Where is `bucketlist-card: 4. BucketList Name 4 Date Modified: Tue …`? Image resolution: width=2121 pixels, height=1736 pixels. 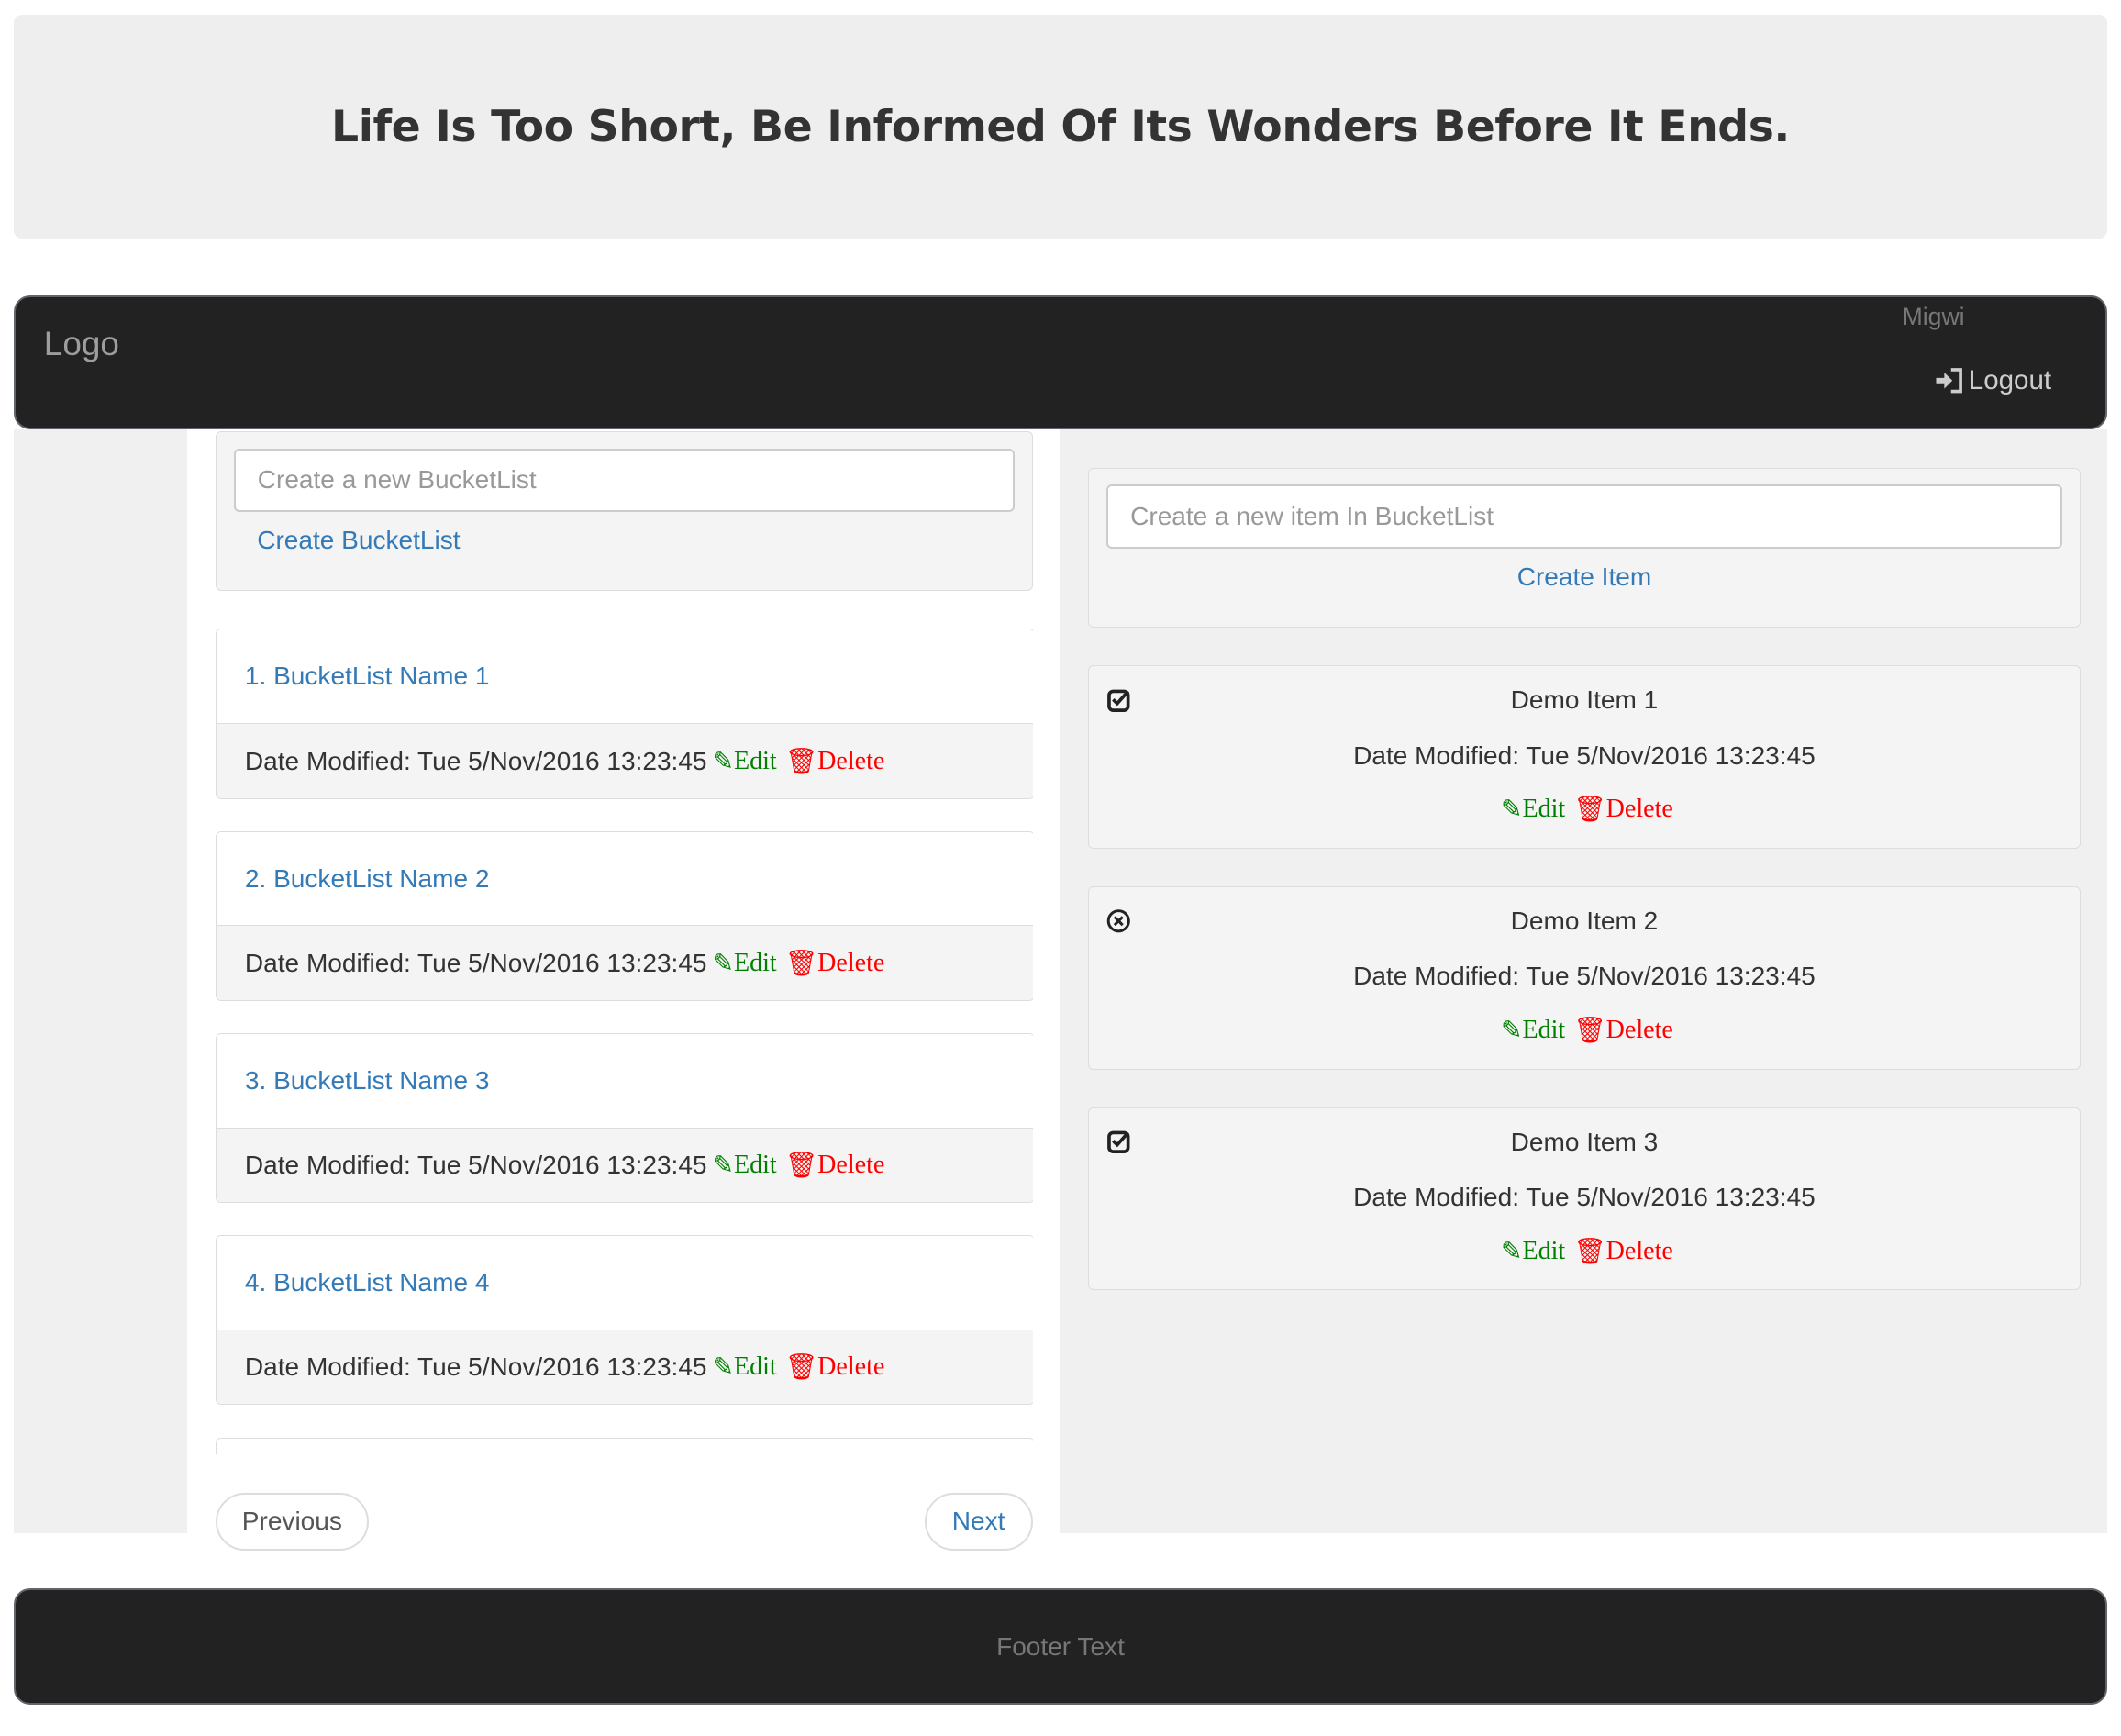 bucketlist-card: 4. BucketList Name 4 Date Modified: Tue … is located at coordinates (624, 1319).